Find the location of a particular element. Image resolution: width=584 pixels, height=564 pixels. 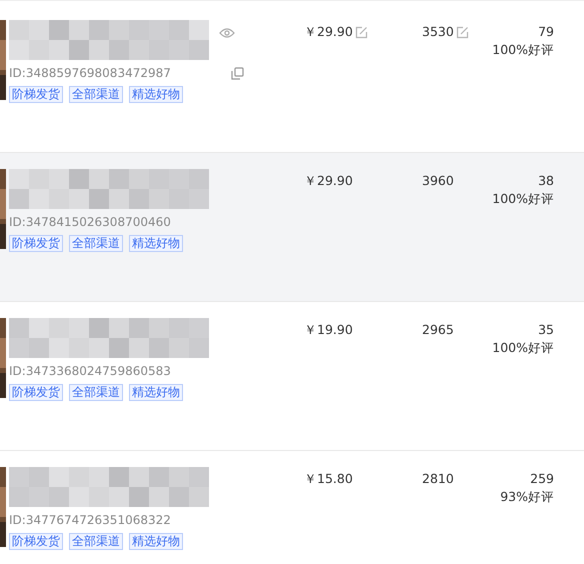

product-id: ID:3488597698083472987 is located at coordinates (90, 73).